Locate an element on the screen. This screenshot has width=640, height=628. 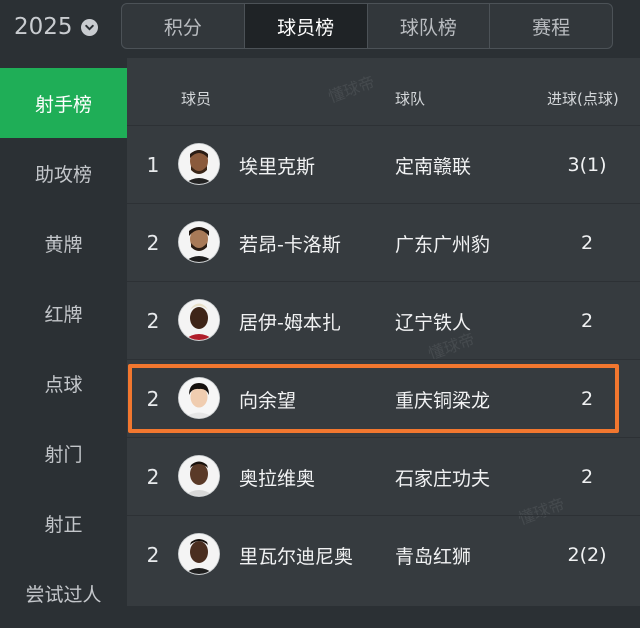
chevron-down-icon is located at coordinates (89, 27).